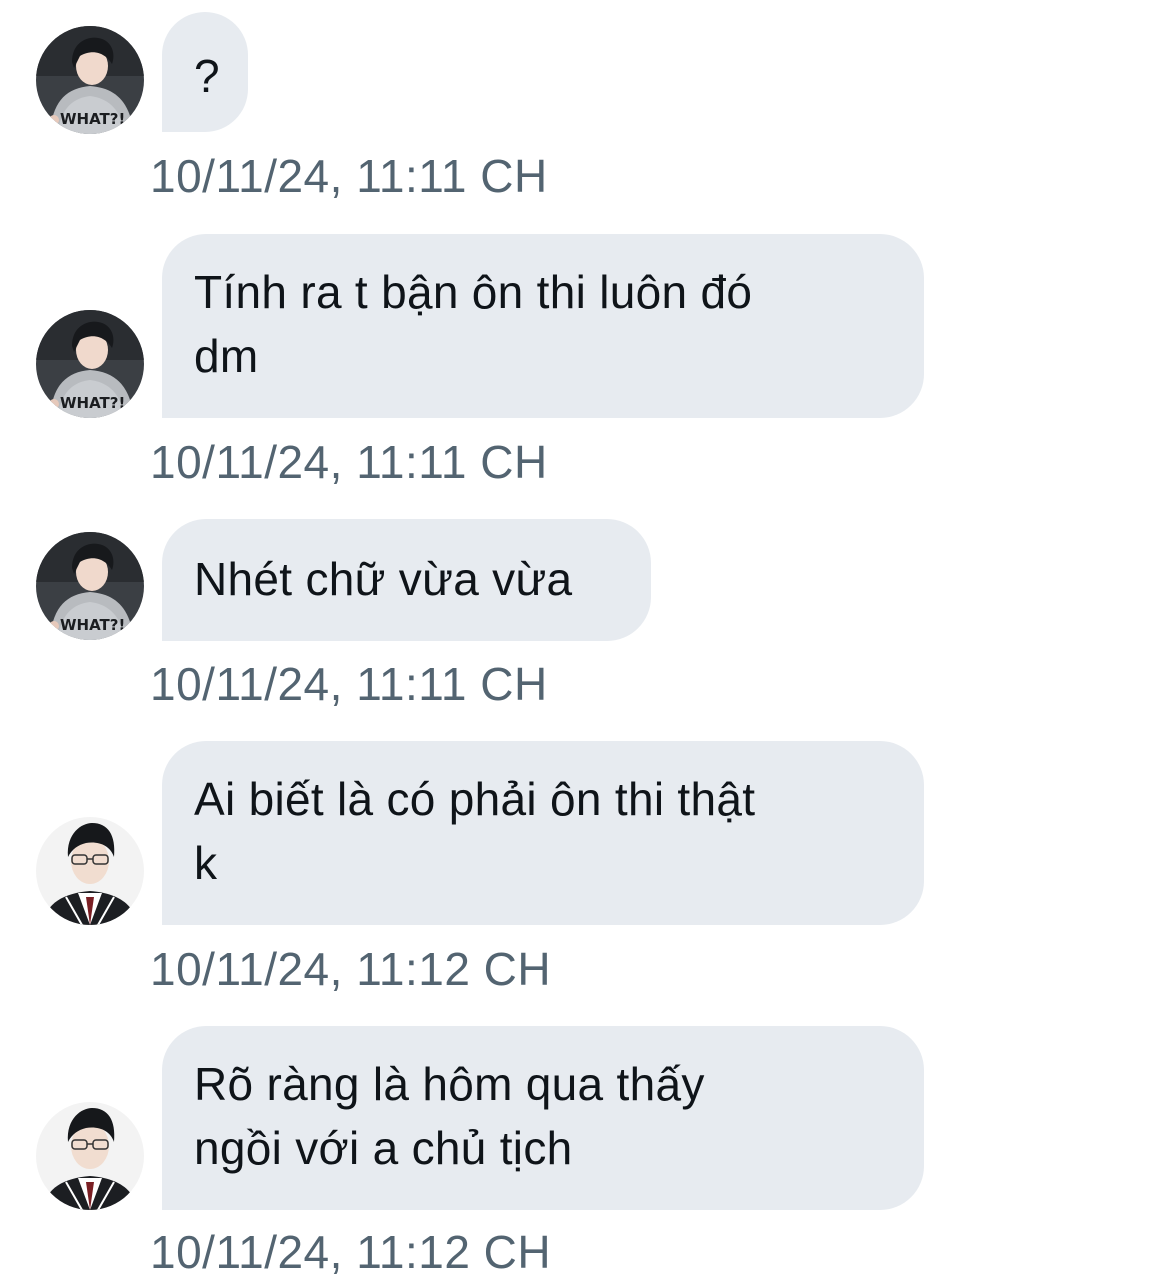  I want to click on message-bubble: Tính ra t bận ôn thi luôn đó dm, so click(543, 326).